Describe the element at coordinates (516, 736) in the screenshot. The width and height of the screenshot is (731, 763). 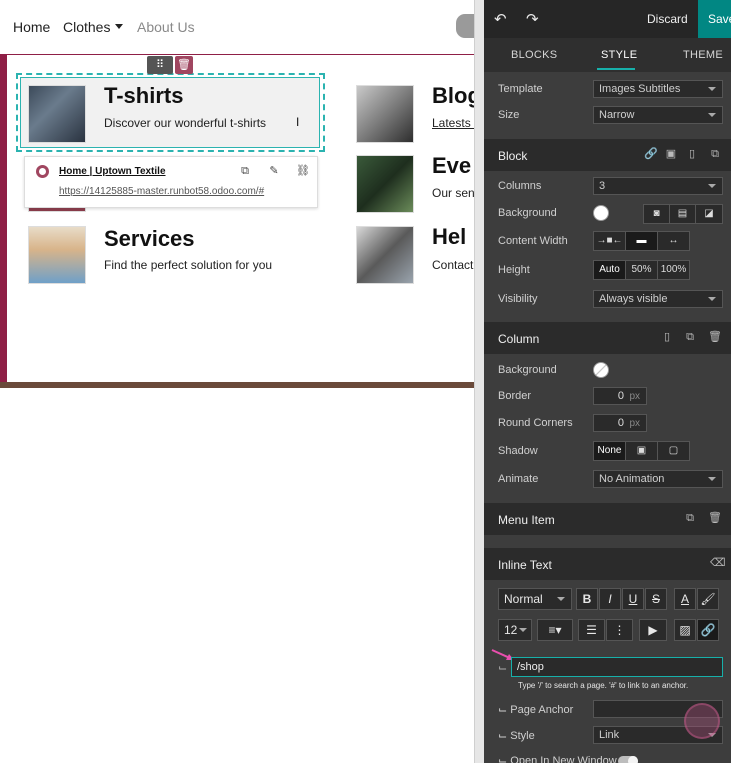
I see `link-style-label: ⌙ Style` at that location.